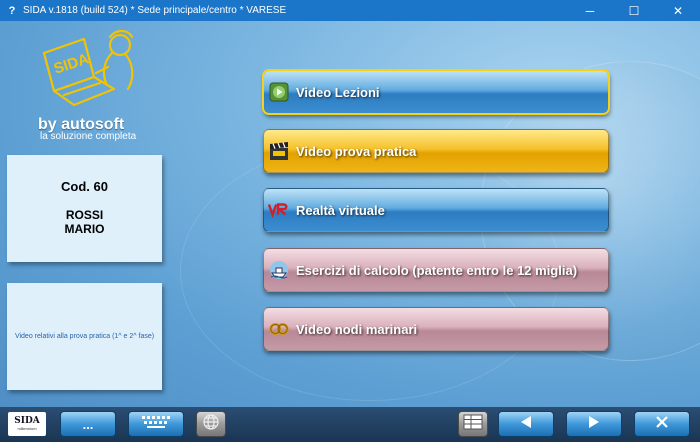 The width and height of the screenshot is (700, 442). I want to click on list-icon, so click(473, 424).